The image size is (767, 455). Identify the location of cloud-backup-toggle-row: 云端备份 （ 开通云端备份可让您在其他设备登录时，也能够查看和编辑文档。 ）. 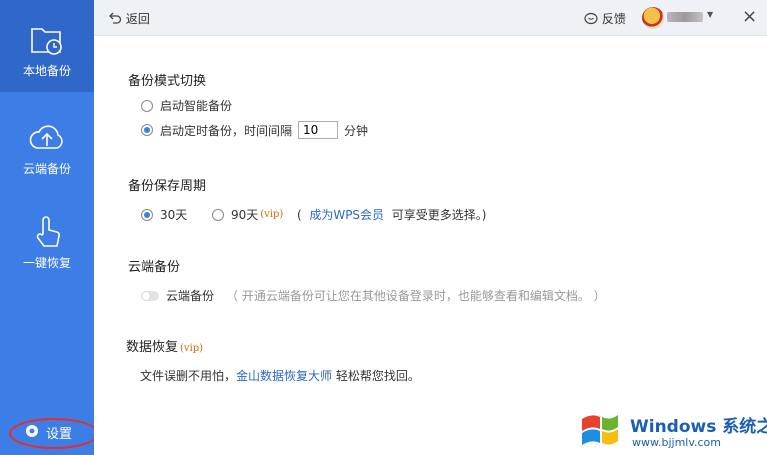
(373, 295).